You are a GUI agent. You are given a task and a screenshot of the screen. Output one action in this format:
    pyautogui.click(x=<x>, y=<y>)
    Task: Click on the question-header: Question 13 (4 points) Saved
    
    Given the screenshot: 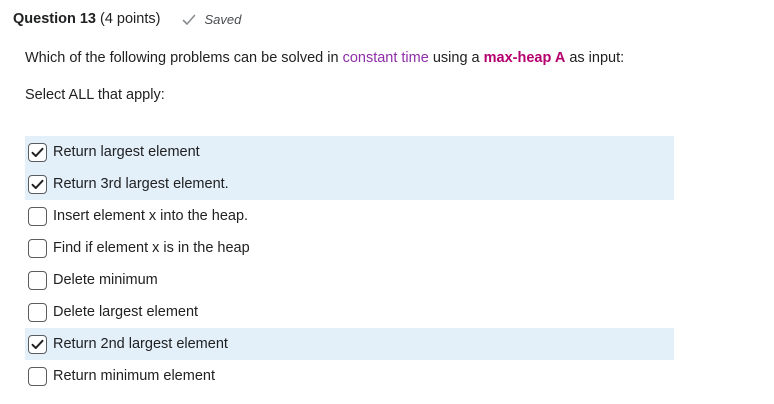 What is the action you would take?
    pyautogui.click(x=127, y=19)
    